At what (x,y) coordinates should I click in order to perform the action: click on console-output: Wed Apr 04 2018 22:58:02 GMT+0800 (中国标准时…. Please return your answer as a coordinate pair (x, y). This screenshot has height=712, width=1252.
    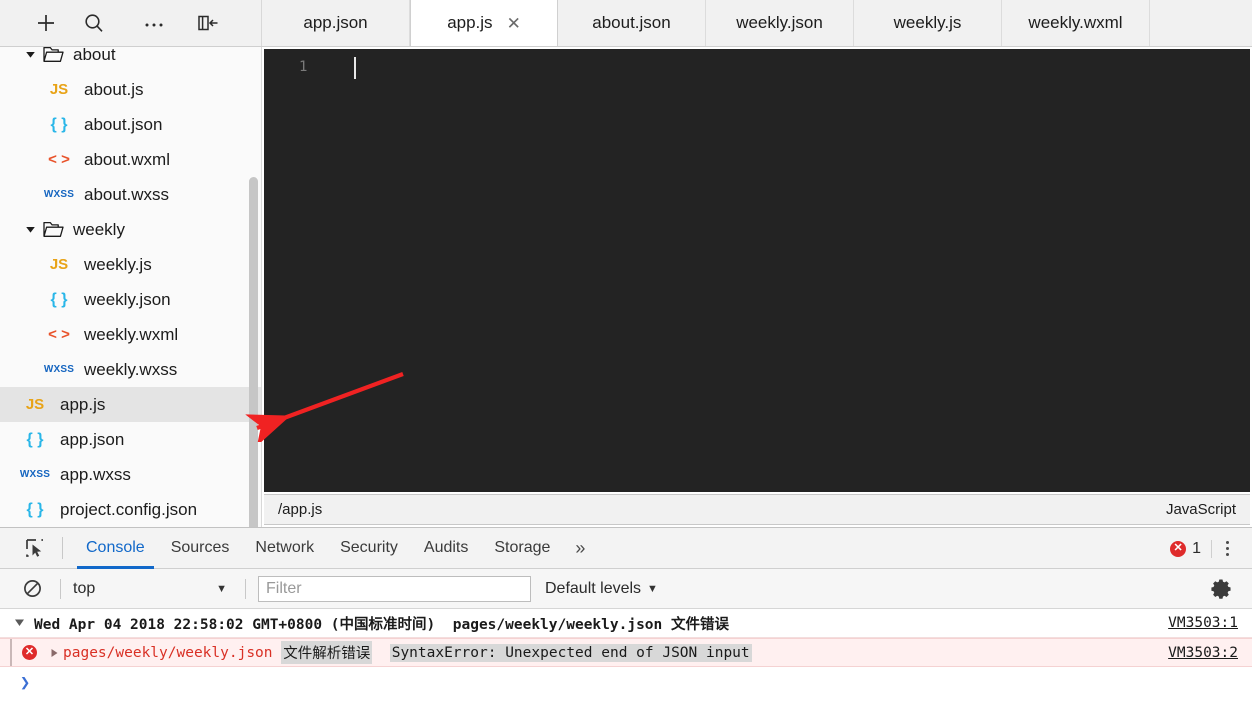
    Looking at the image, I should click on (626, 660).